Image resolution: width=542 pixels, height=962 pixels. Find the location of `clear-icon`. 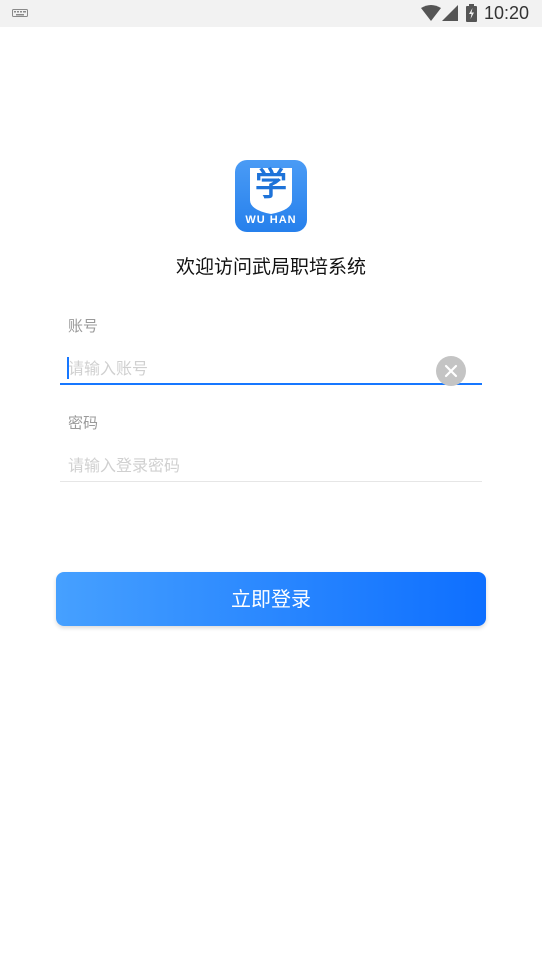

clear-icon is located at coordinates (451, 371).